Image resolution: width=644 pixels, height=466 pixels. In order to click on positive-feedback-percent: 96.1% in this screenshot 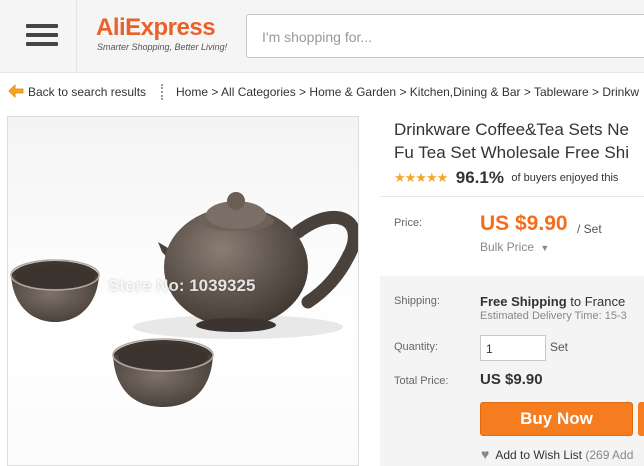, I will do `click(479, 177)`.